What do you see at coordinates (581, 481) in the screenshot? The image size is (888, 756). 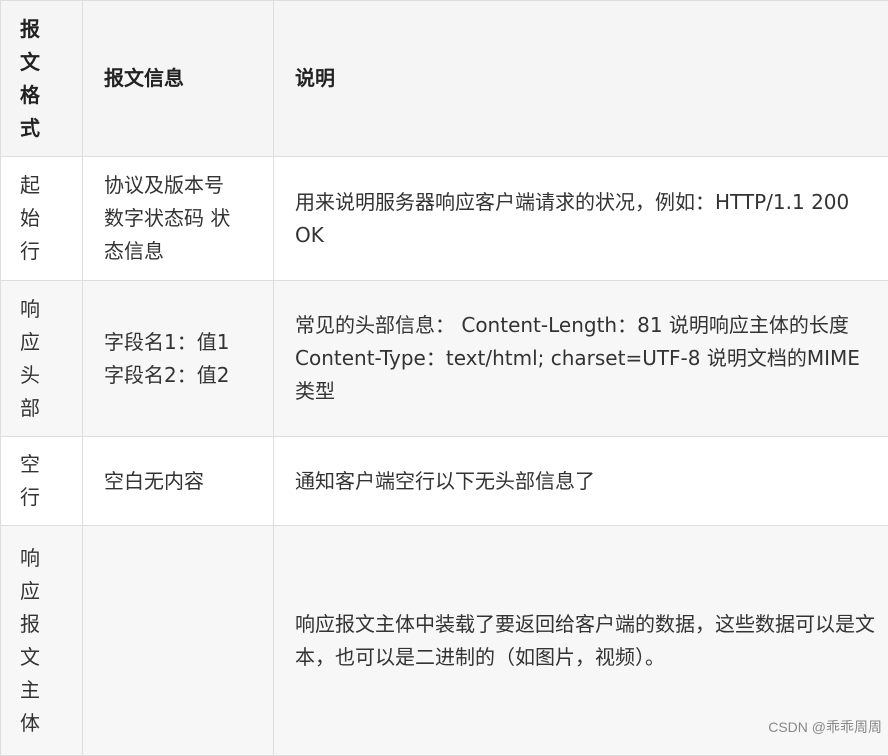 I see `row-desc: 通知客户端空行以下无头部信息了` at bounding box center [581, 481].